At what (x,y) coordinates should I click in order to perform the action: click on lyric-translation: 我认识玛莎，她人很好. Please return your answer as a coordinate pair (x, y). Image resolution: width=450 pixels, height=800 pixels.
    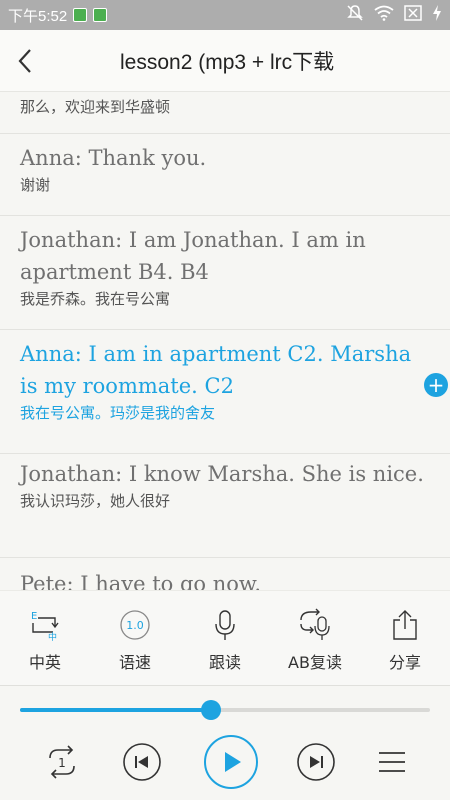
    Looking at the image, I should click on (95, 501).